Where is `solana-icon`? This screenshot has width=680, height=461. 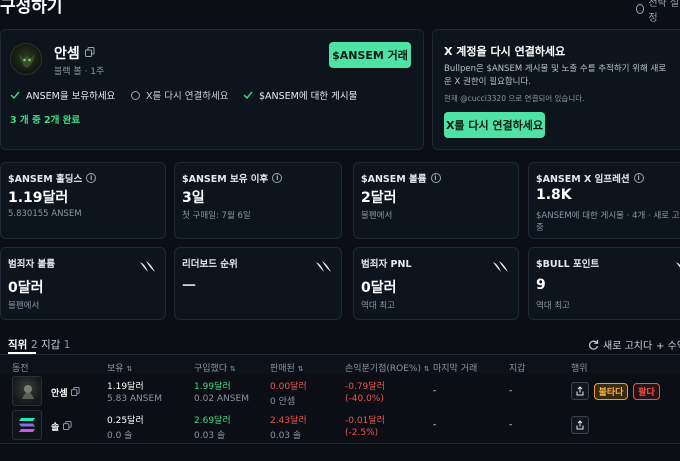 solana-icon is located at coordinates (27, 425).